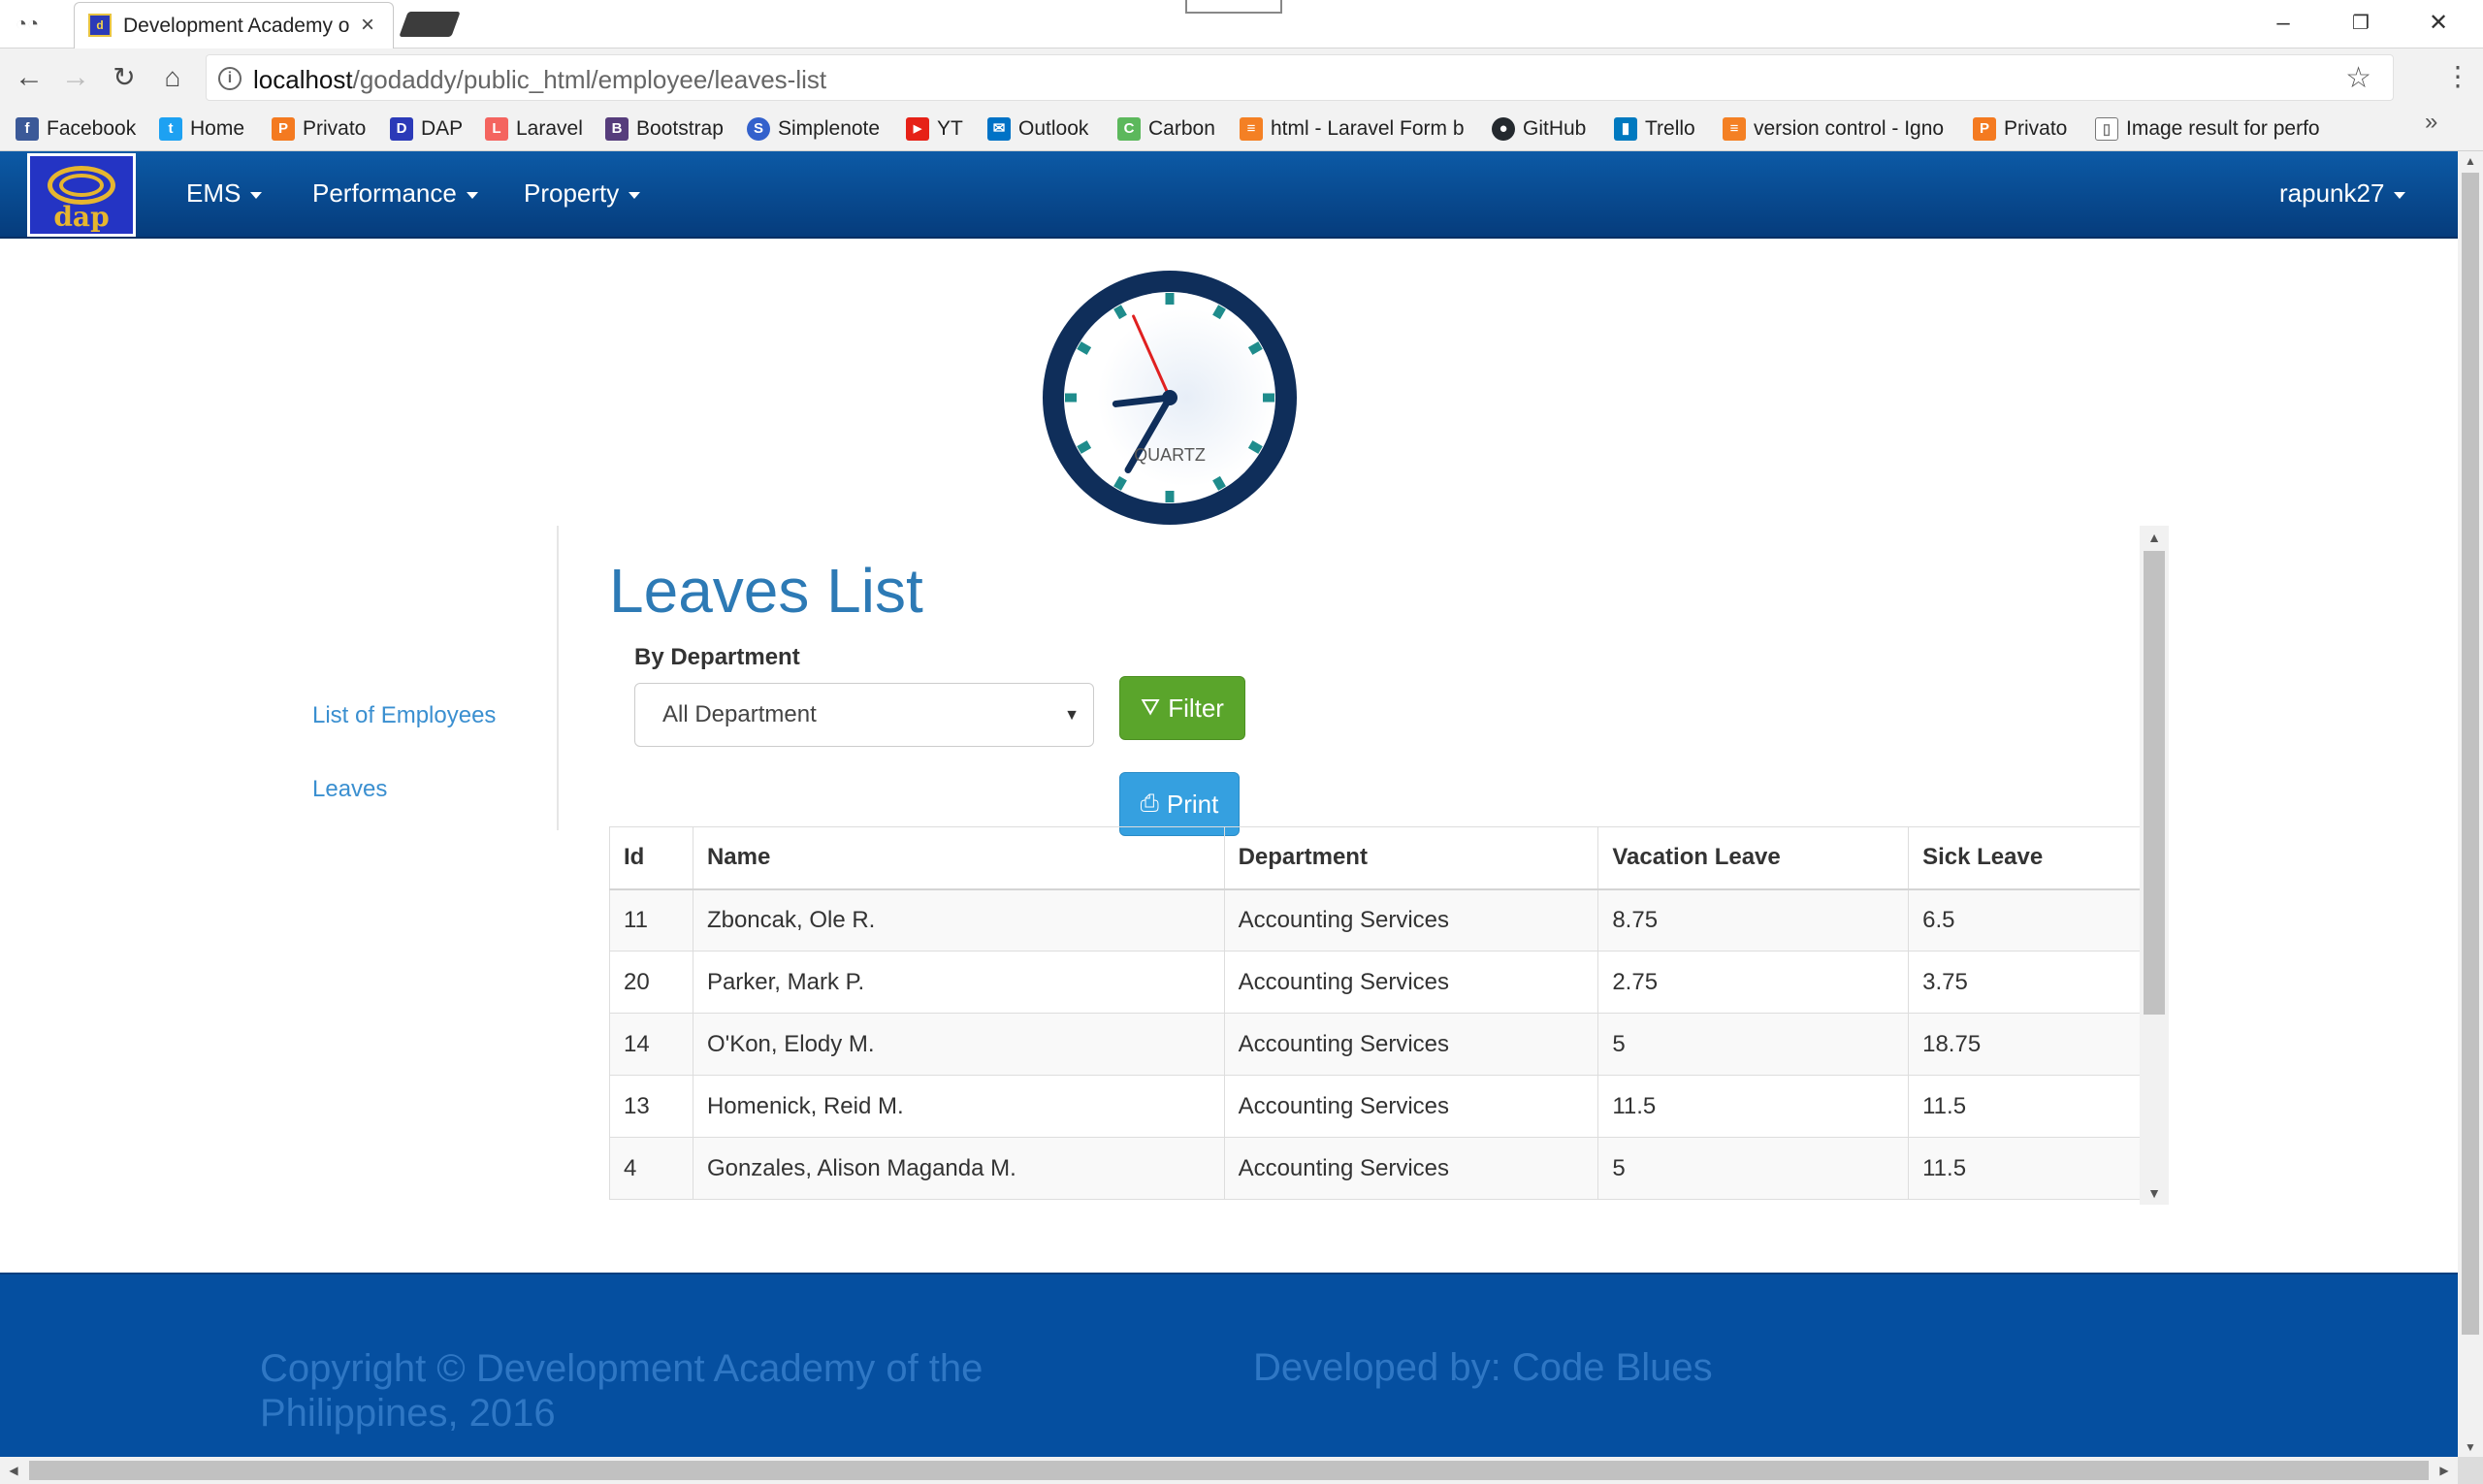 The height and width of the screenshot is (1484, 2483). Describe the element at coordinates (2445, 1470) in the screenshot. I see `page-scroll-right-arrow-icon: ▶` at that location.